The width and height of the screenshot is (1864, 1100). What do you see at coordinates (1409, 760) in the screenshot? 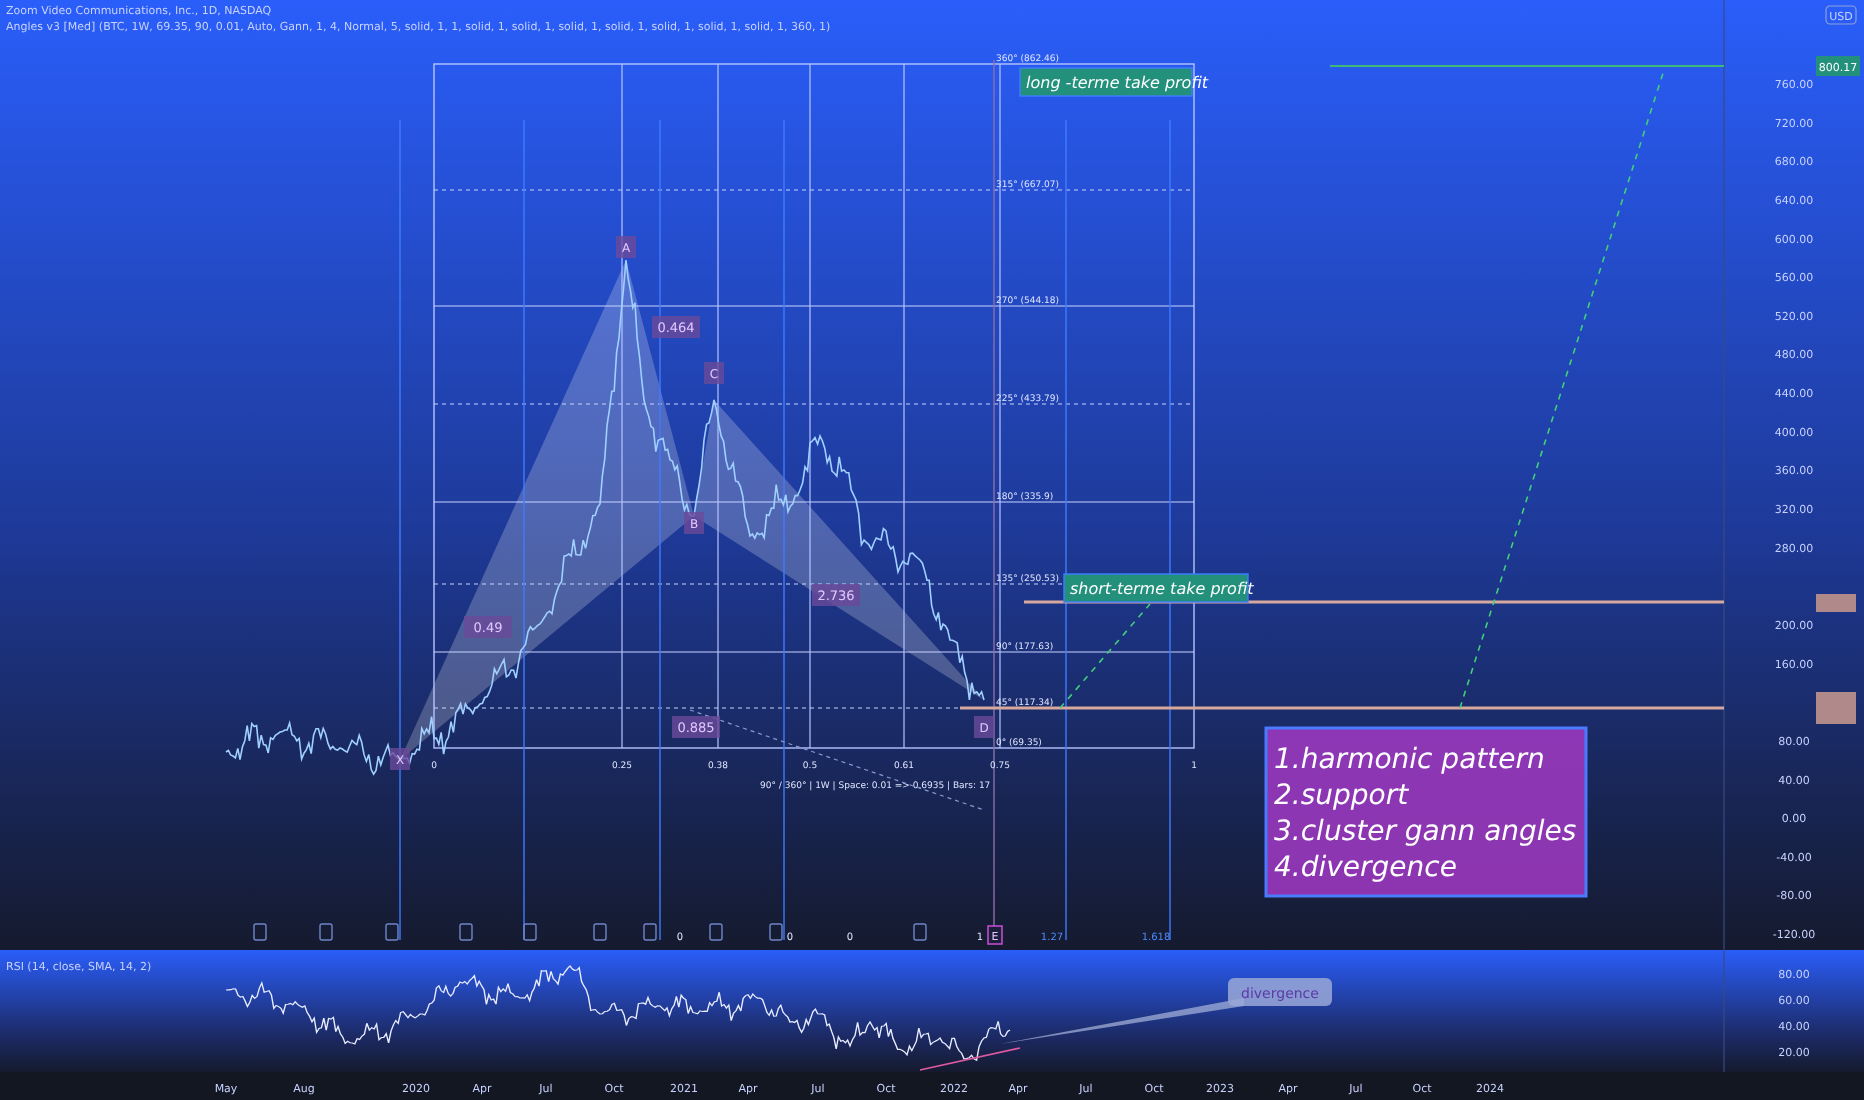
I see `note-text: 1.harmonic pattern` at bounding box center [1409, 760].